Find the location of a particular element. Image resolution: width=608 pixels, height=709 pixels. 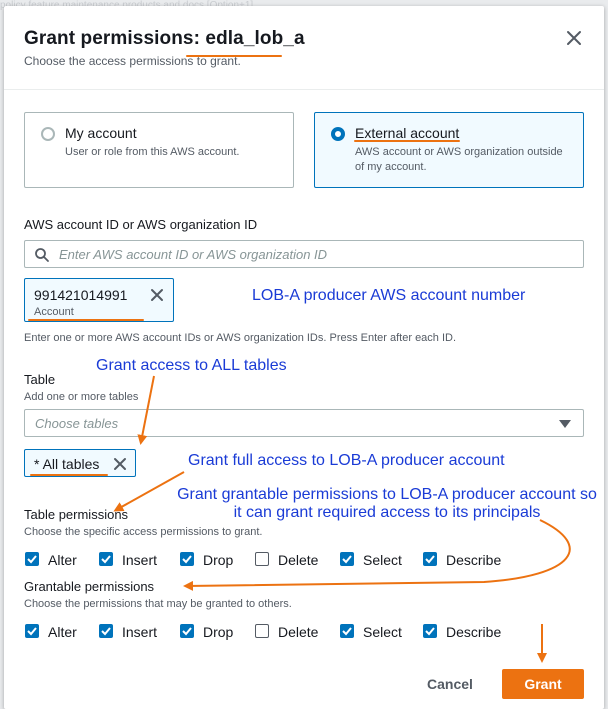

table-token: * All tables is located at coordinates (80, 463).